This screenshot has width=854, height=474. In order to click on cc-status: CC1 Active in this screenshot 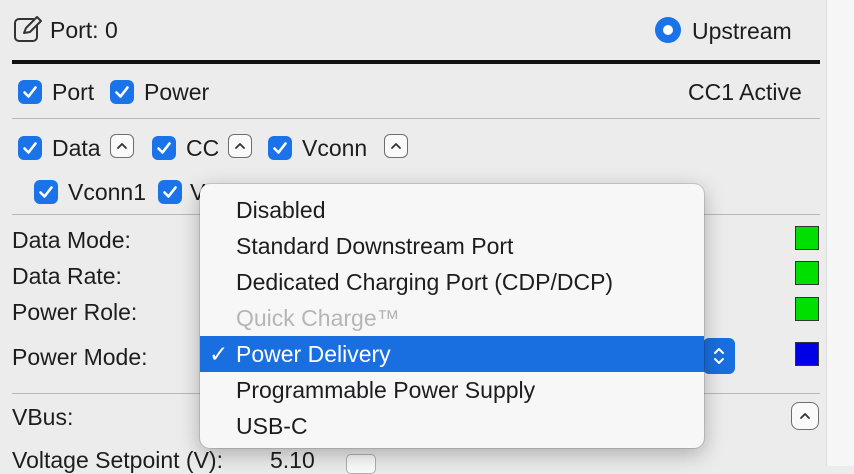, I will do `click(745, 92)`.